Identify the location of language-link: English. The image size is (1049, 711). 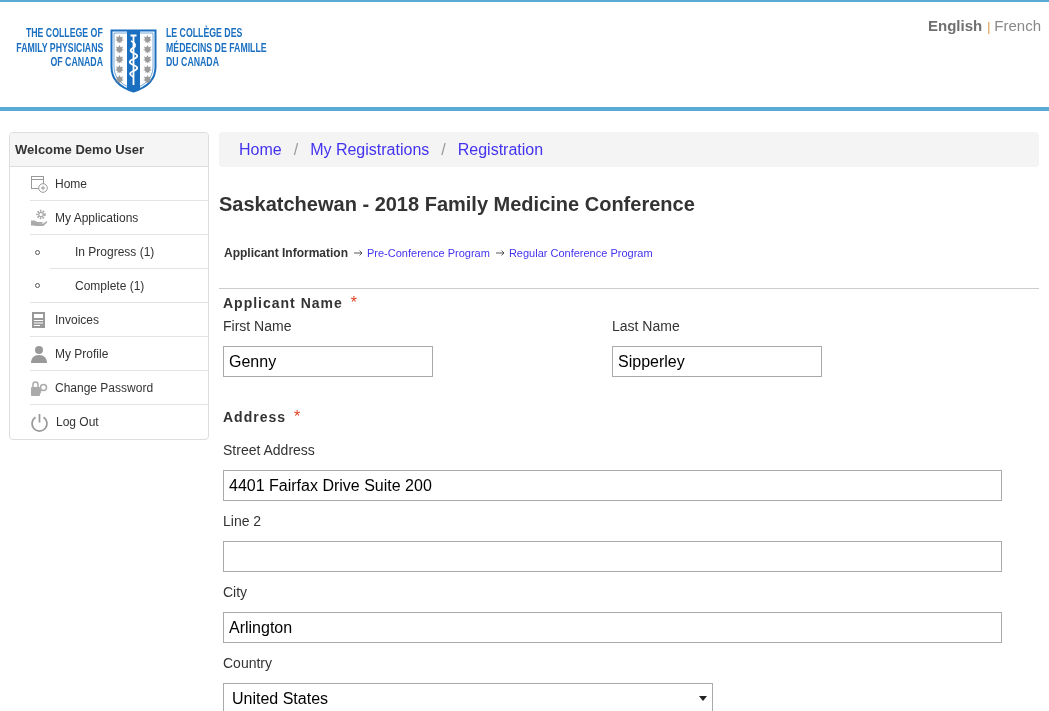
(955, 25).